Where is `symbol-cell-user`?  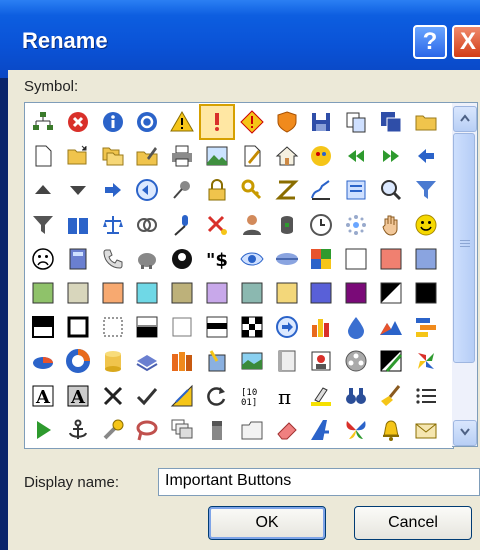
symbol-cell-user is located at coordinates (252, 225).